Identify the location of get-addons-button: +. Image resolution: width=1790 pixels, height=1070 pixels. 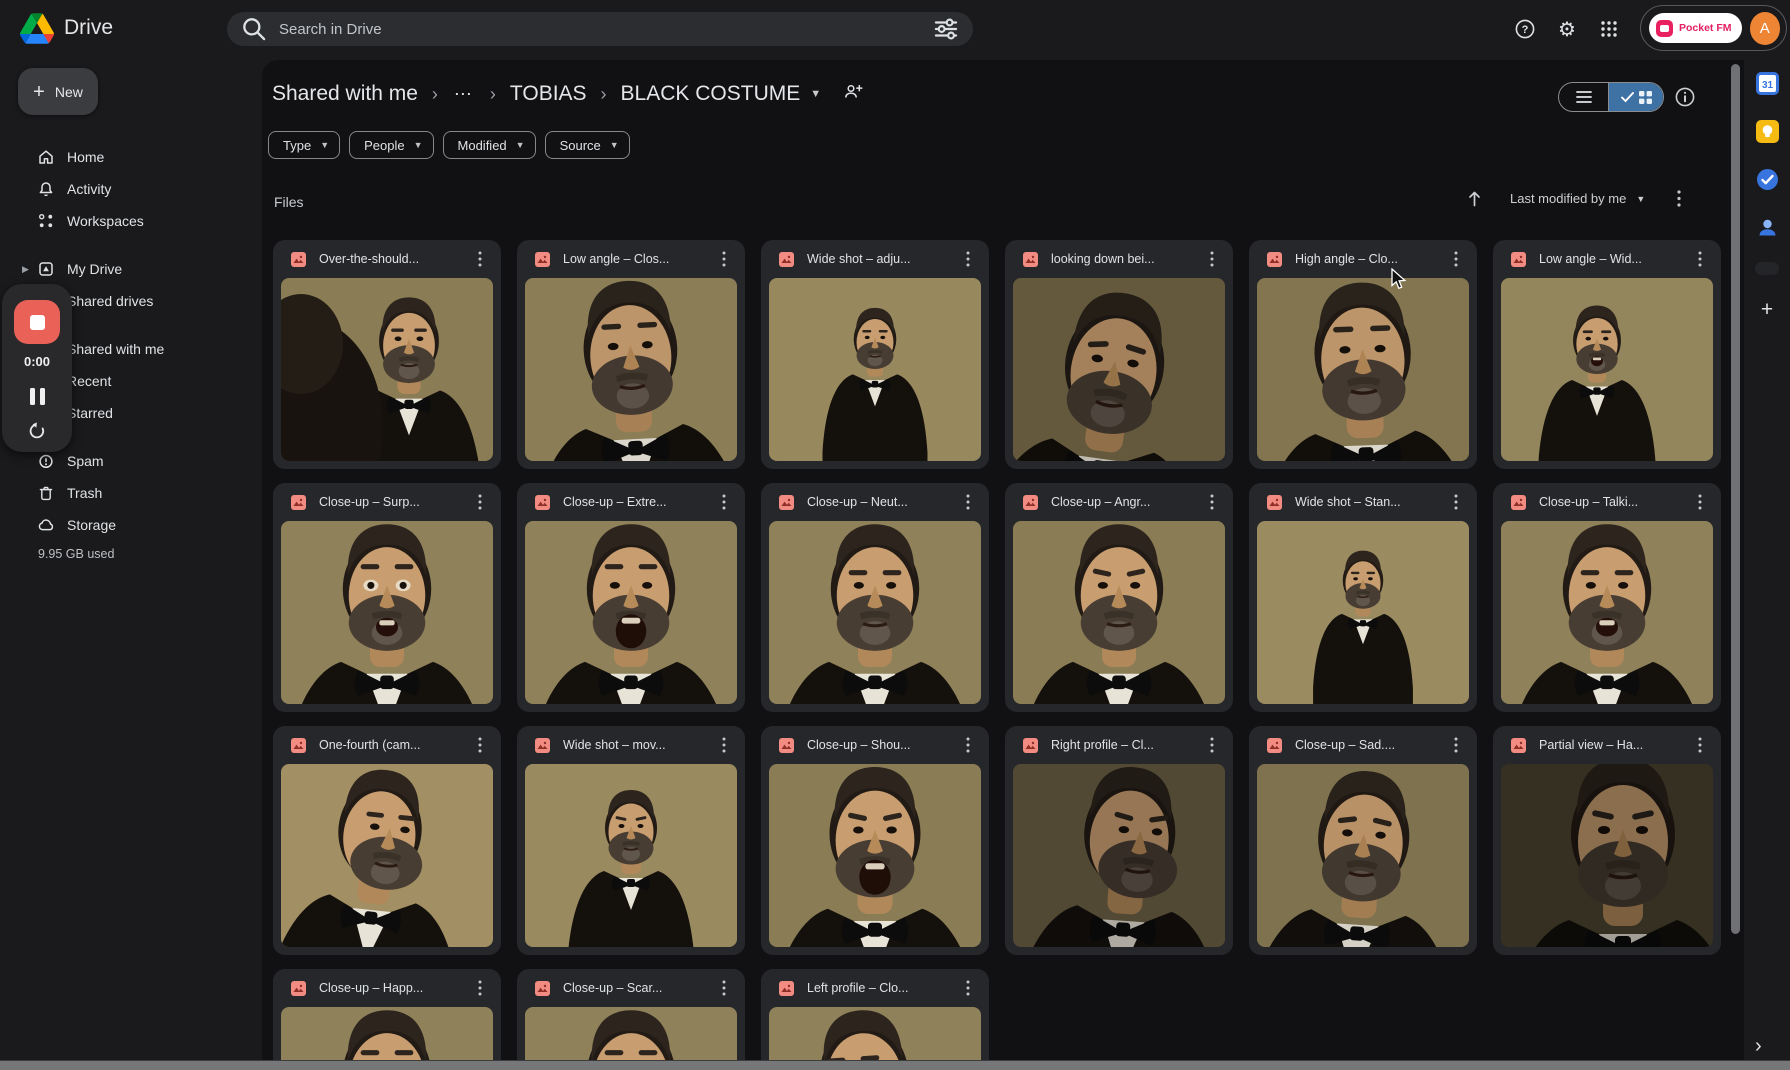
(1767, 310).